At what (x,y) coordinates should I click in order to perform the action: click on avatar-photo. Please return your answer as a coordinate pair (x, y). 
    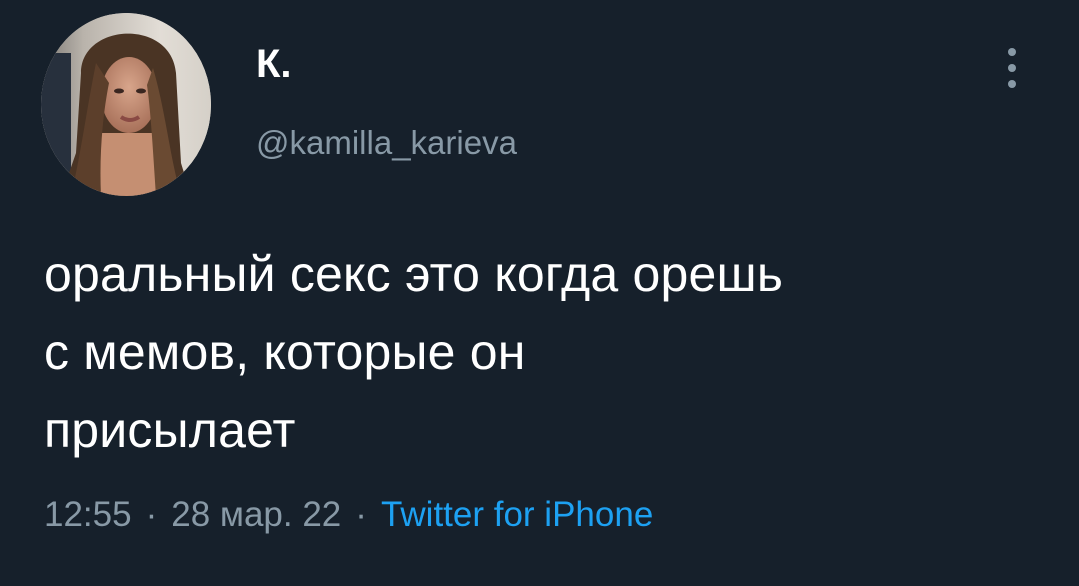
    Looking at the image, I should click on (126, 104).